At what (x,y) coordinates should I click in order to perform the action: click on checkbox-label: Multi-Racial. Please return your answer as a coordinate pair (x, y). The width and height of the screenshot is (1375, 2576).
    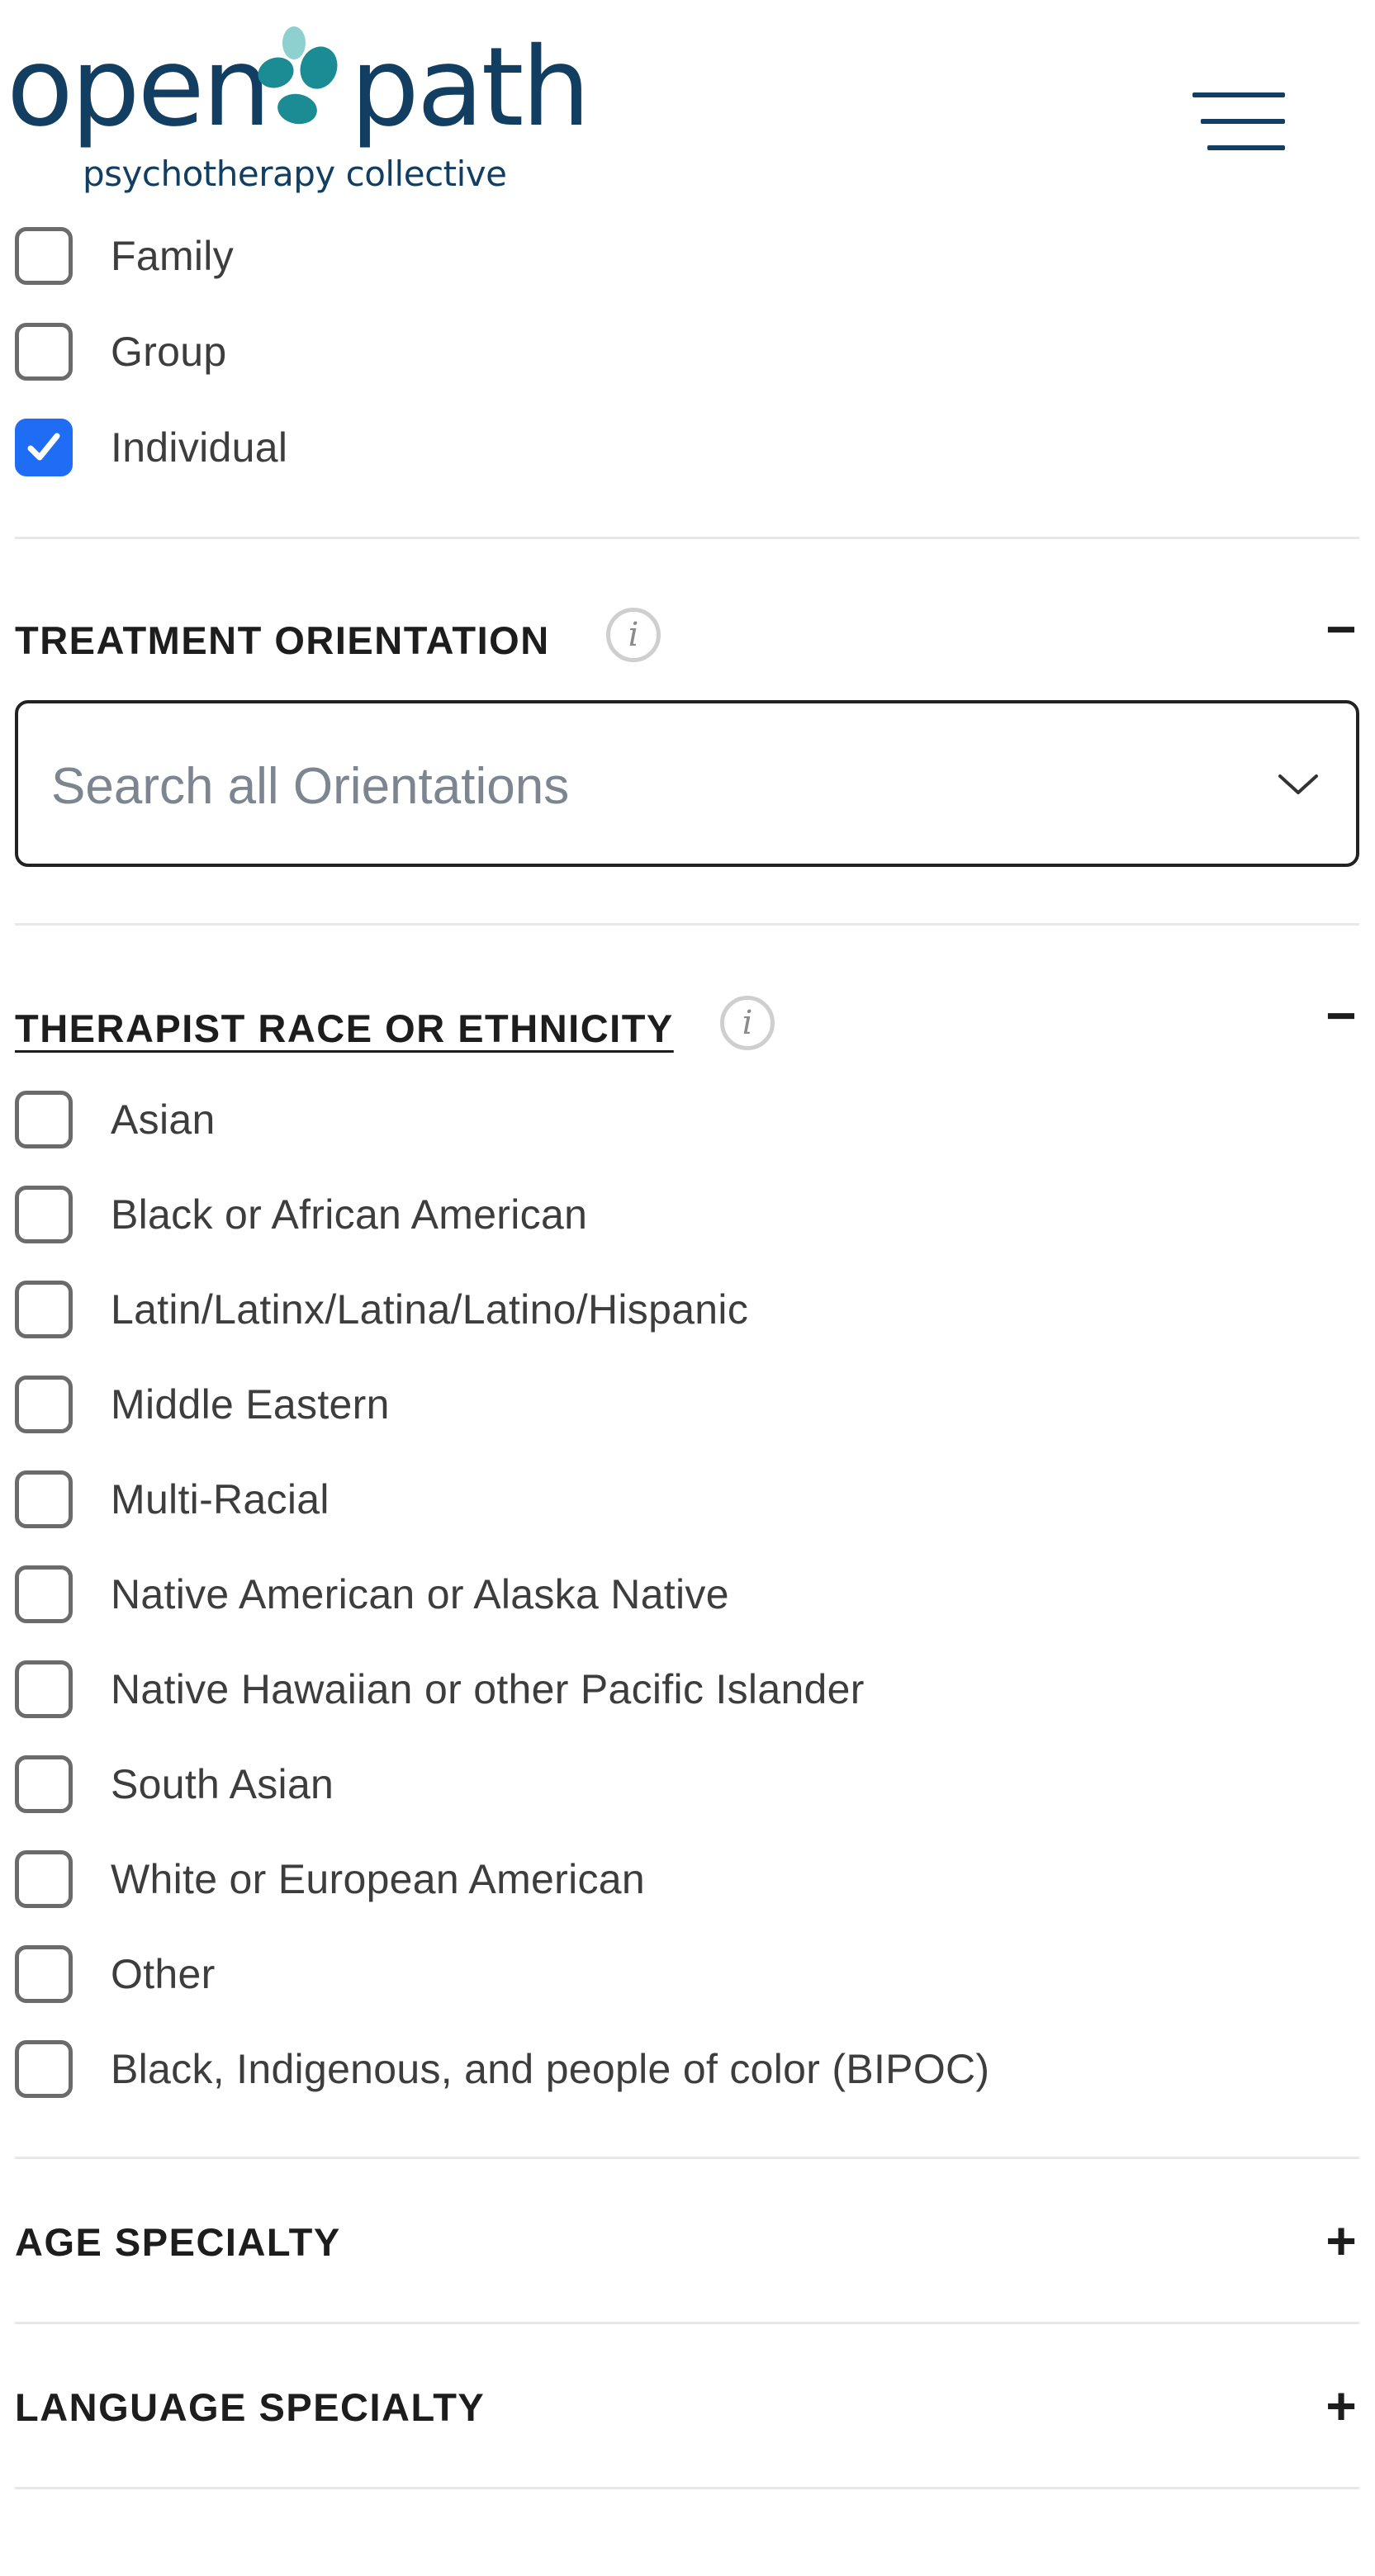
    Looking at the image, I should click on (220, 1499).